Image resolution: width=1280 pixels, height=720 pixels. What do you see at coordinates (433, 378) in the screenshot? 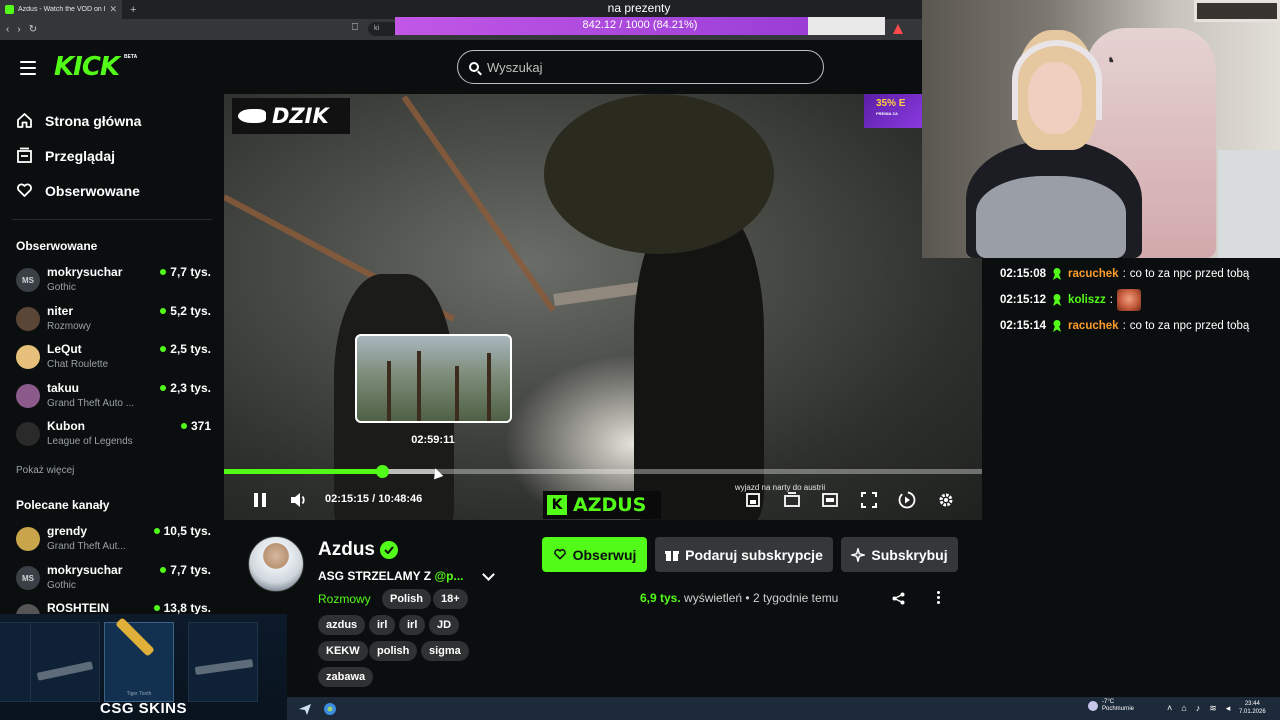
I see `seek-preview-thumbnail` at bounding box center [433, 378].